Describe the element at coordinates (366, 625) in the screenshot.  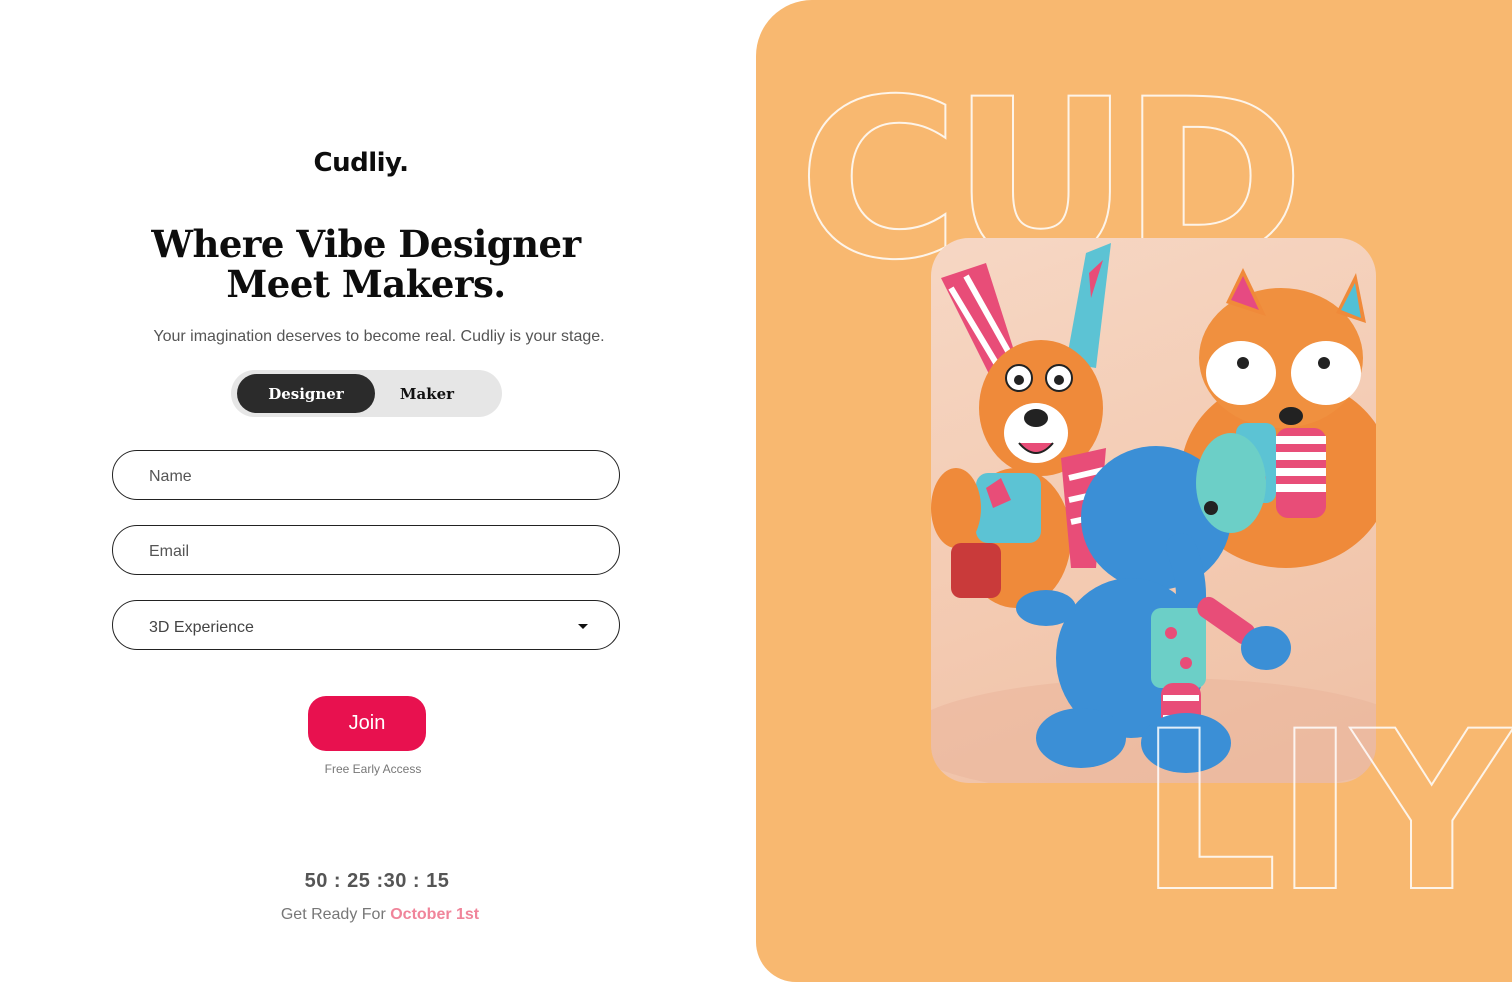
I see `experience-select: 3D Experience` at that location.